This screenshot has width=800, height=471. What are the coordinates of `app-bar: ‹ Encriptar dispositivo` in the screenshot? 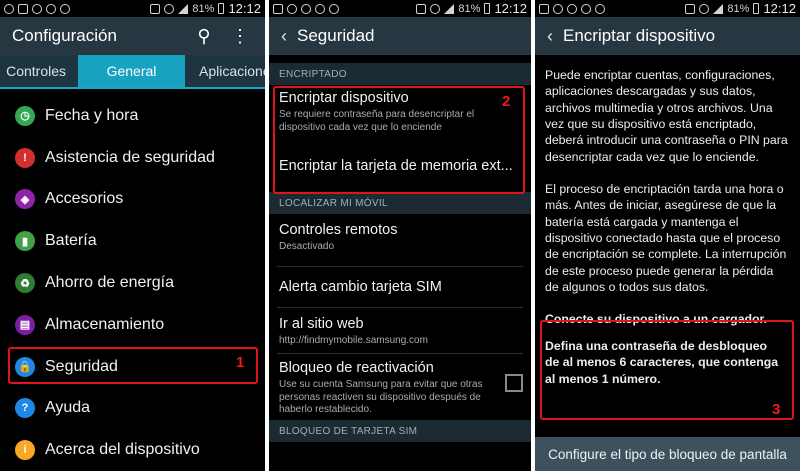 It's located at (667, 36).